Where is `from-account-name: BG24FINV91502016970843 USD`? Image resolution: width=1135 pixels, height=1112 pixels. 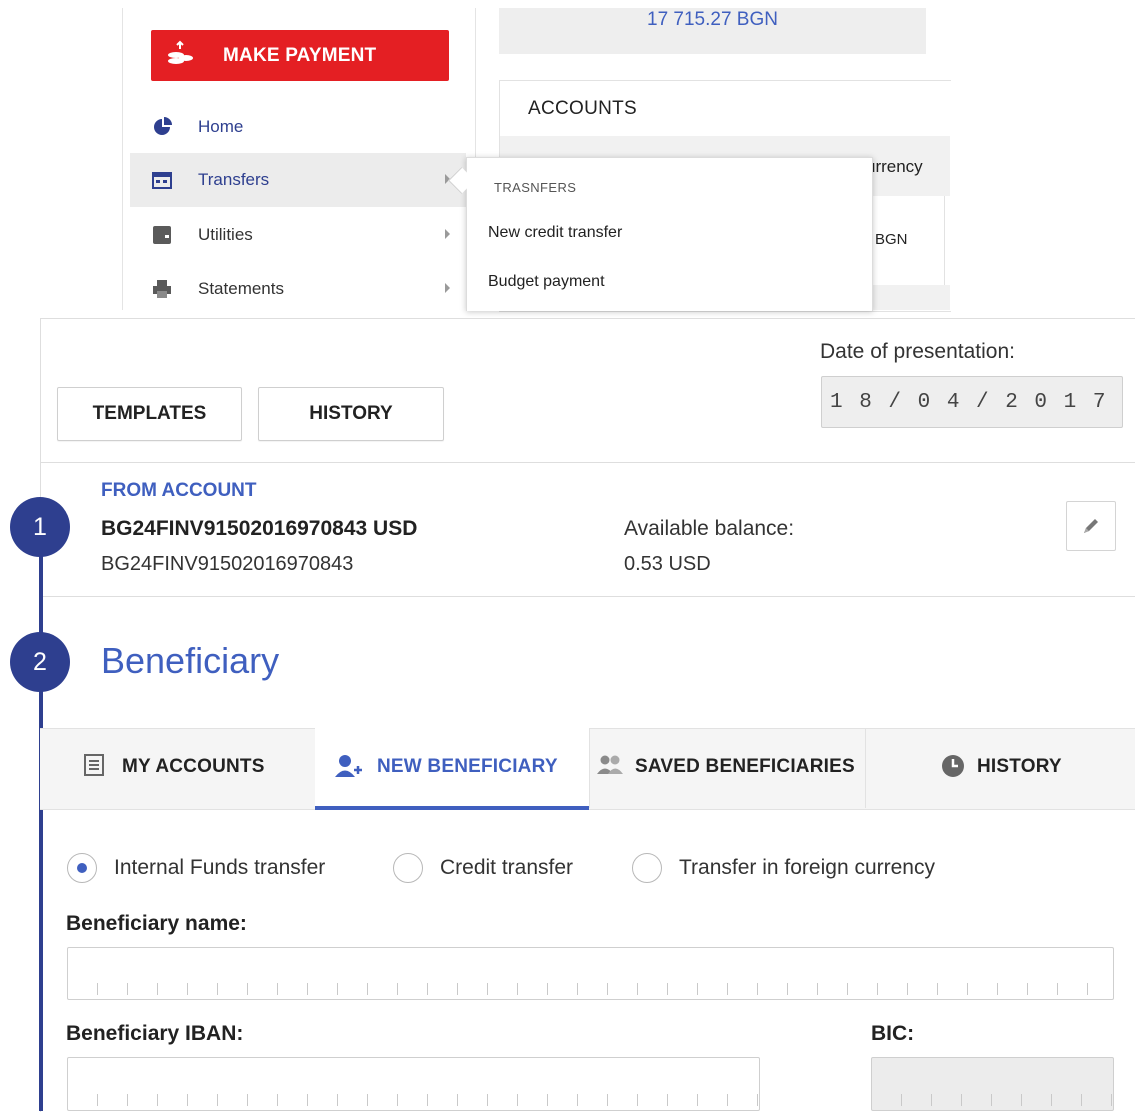
from-account-name: BG24FINV91502016970843 USD is located at coordinates (259, 528).